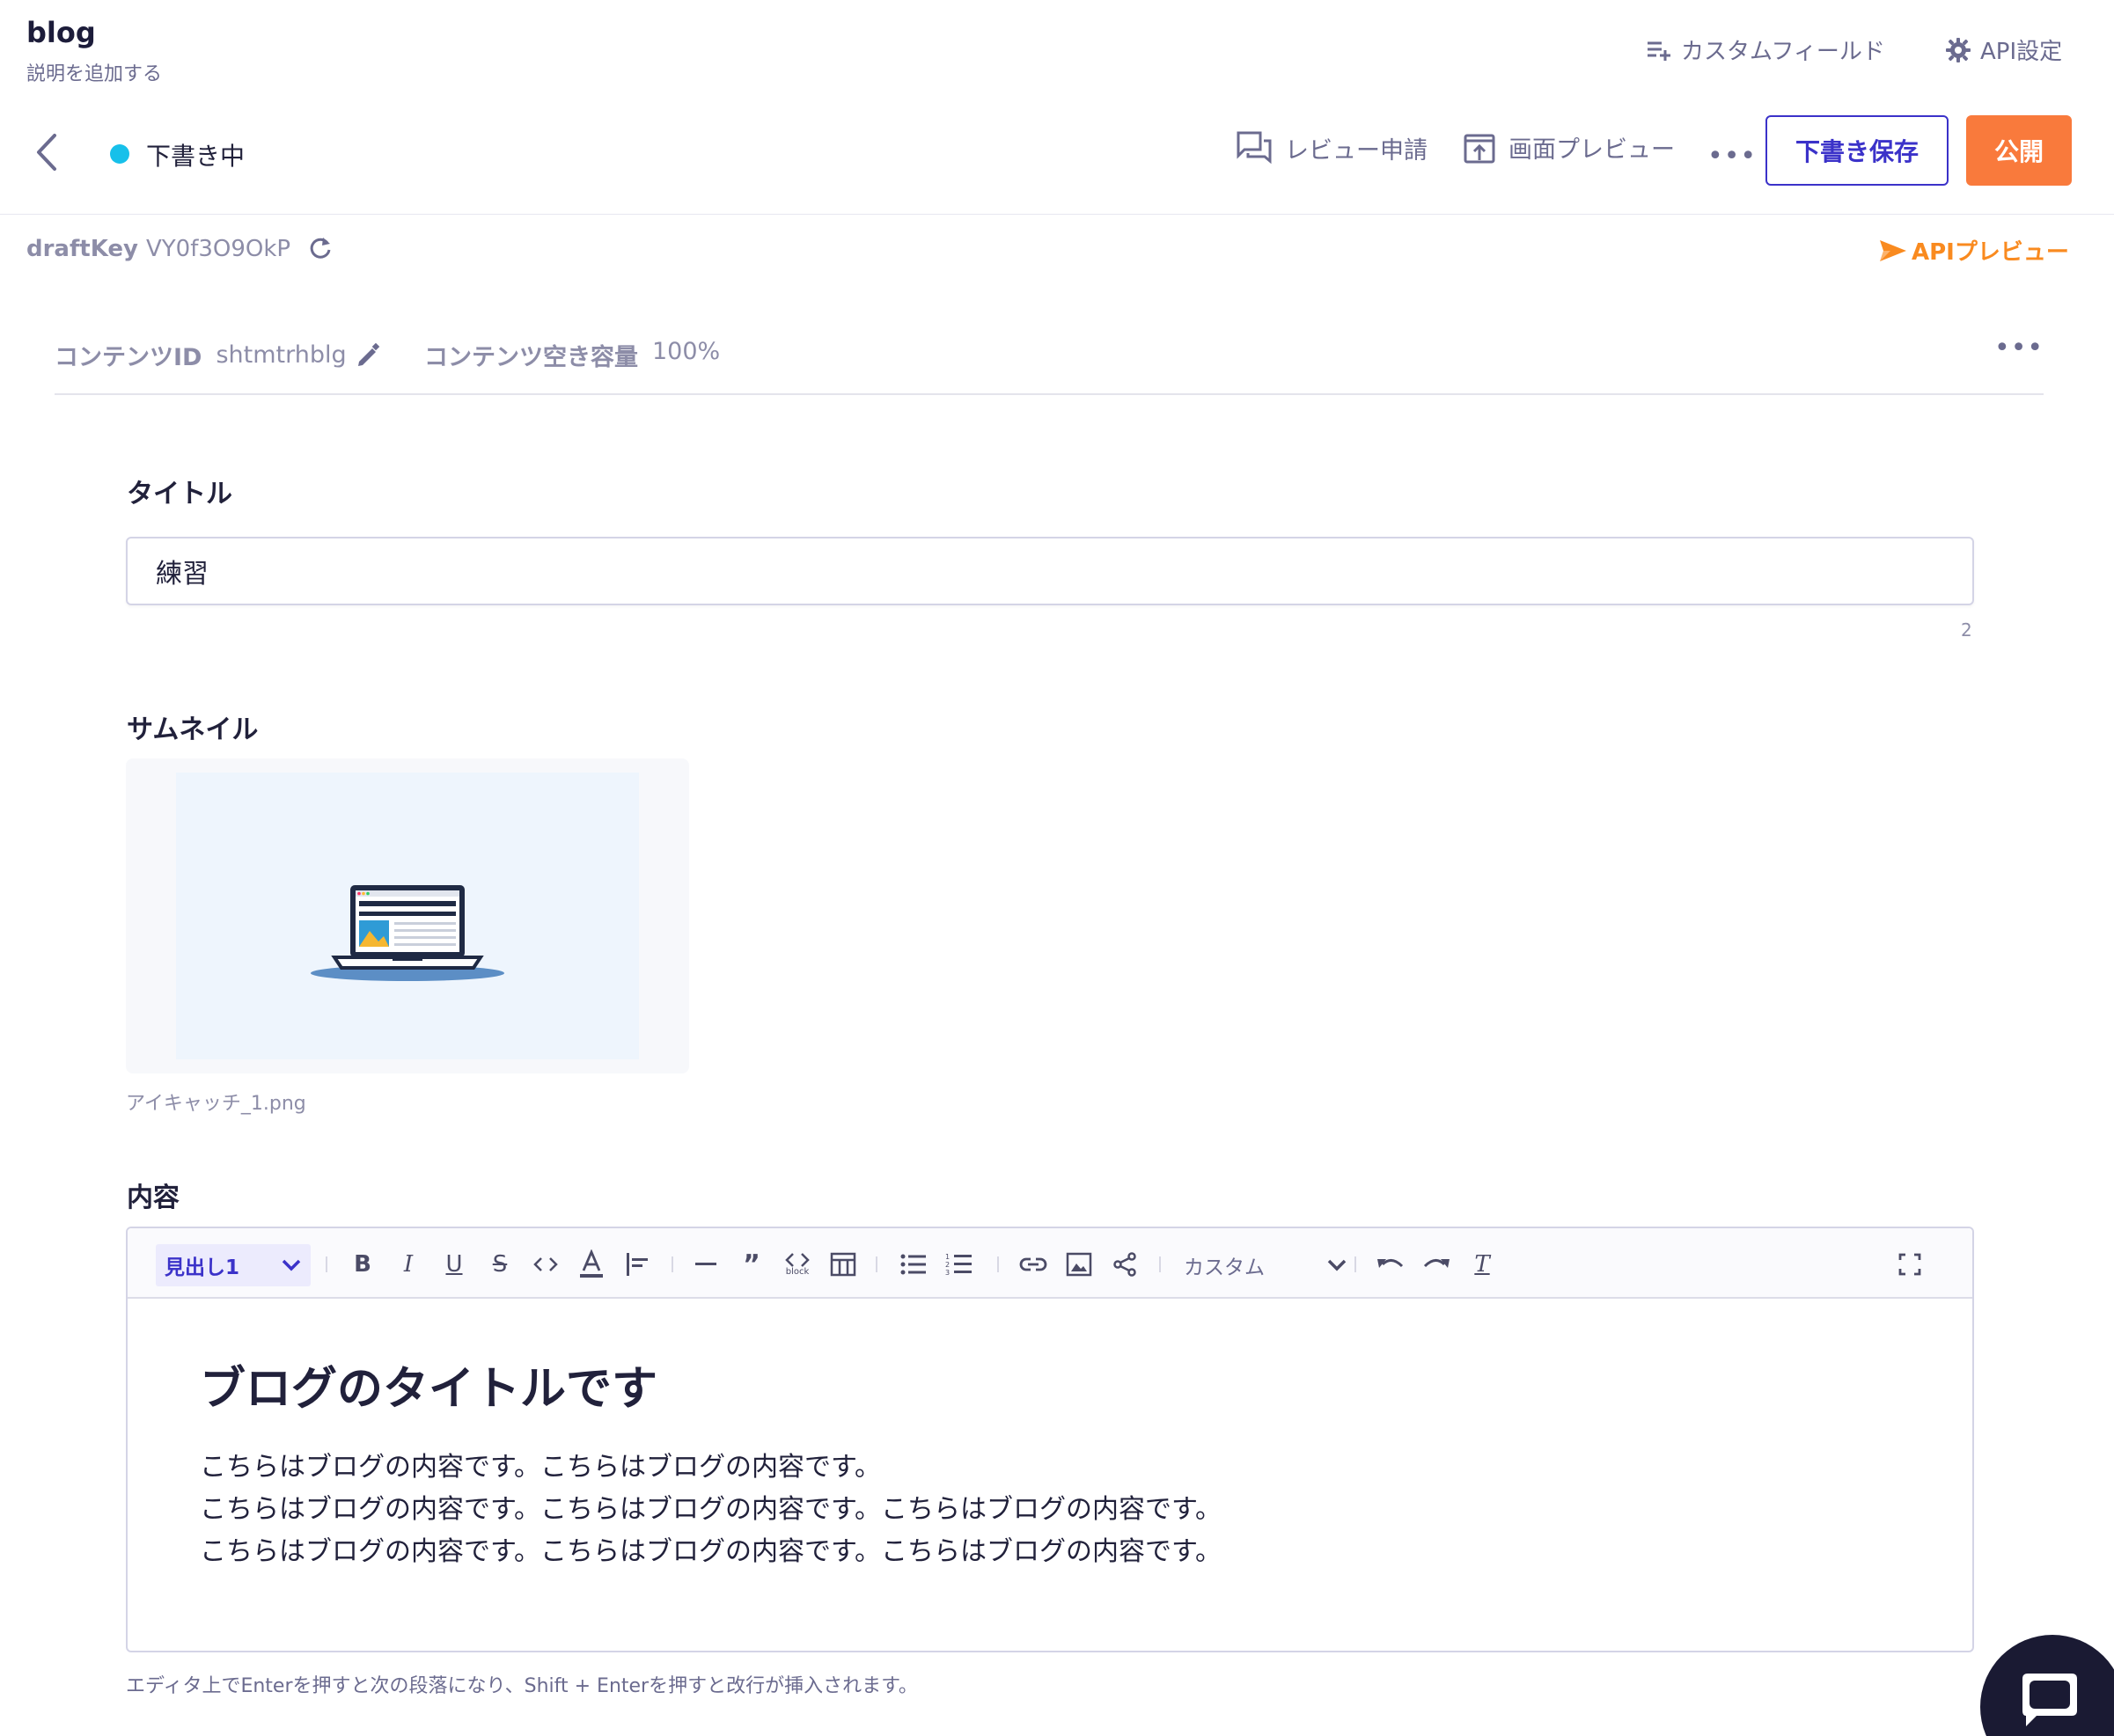 Image resolution: width=2114 pixels, height=1736 pixels. I want to click on editor-paragraph: こちらはブログの内容です。こちらはブログの内容です。, so click(540, 1464).